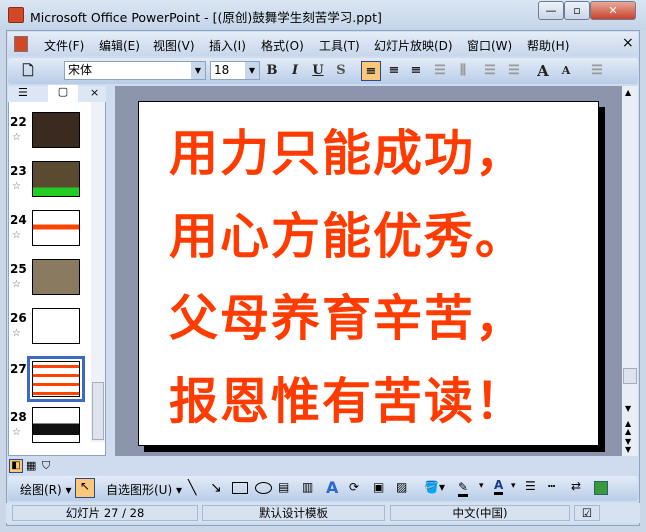 Image resolution: width=646 pixels, height=532 pixels. I want to click on shadow-button: S, so click(341, 71).